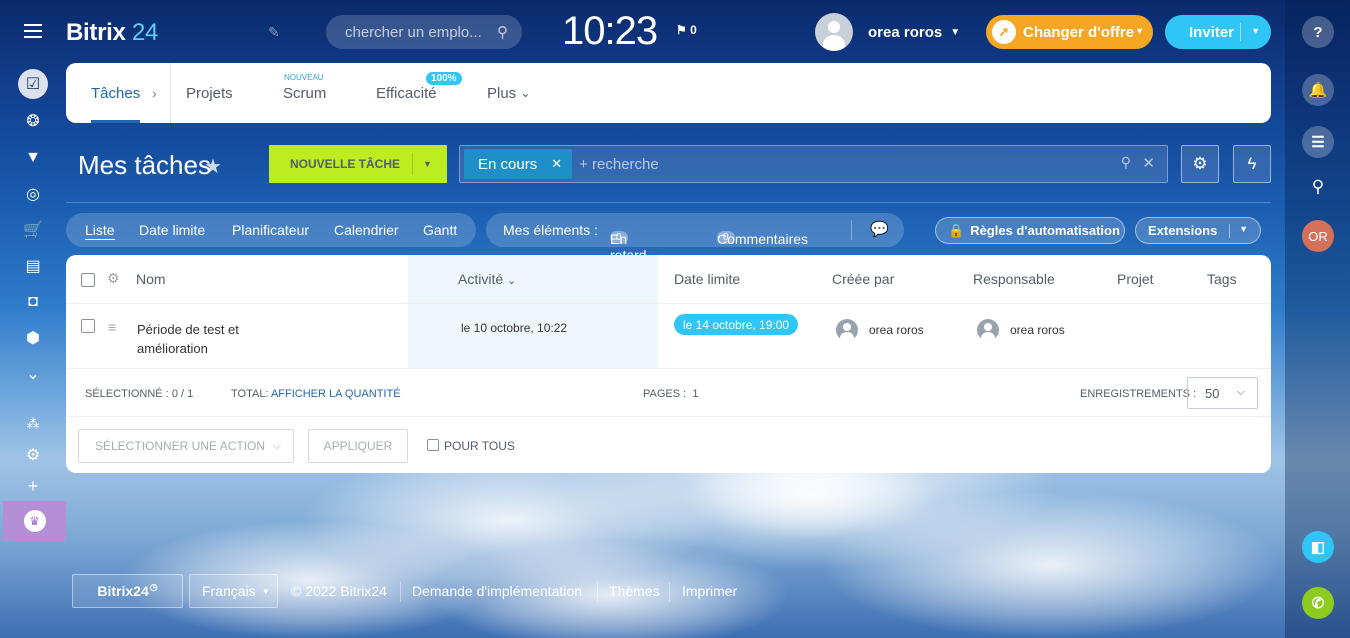 The height and width of the screenshot is (638, 1350). Describe the element at coordinates (274, 32) in the screenshot. I see `edit-pencil-icon: ✎` at that location.